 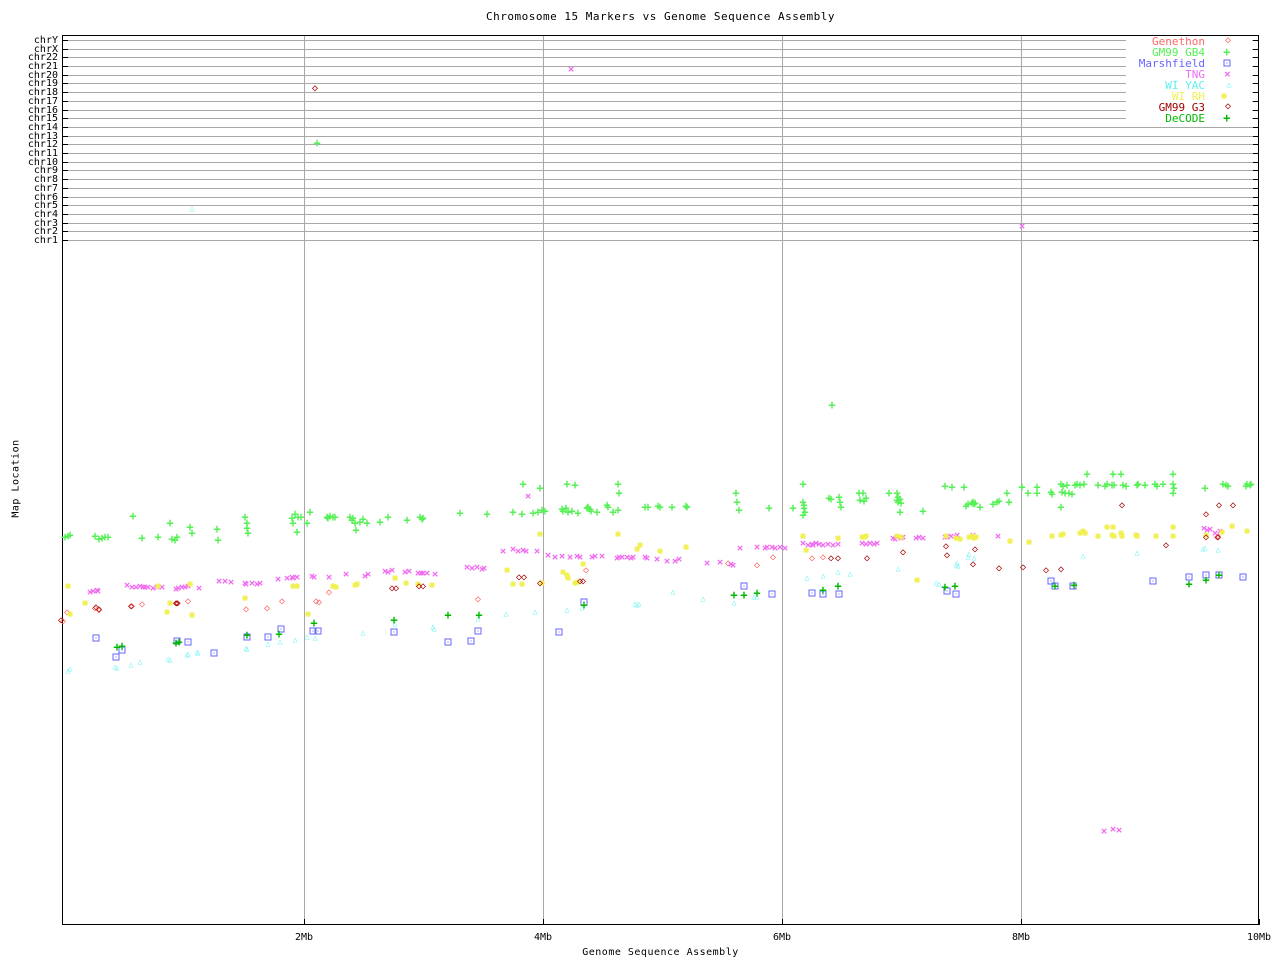 What do you see at coordinates (16, 478) in the screenshot?
I see `y-axis-label: Map Location` at bounding box center [16, 478].